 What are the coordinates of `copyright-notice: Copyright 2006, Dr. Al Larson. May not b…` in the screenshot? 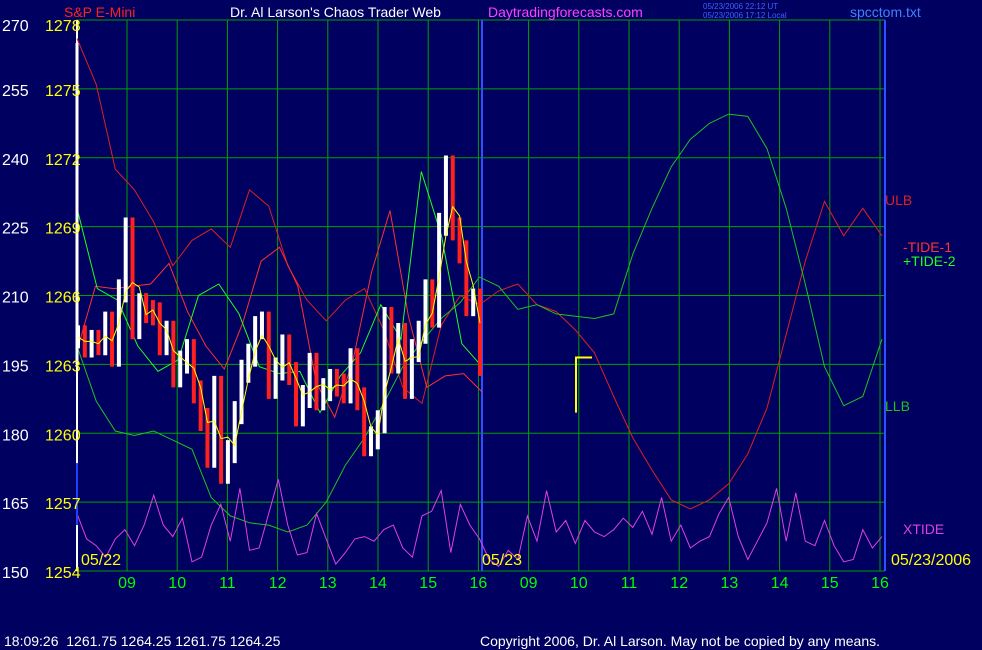 It's located at (680, 641).